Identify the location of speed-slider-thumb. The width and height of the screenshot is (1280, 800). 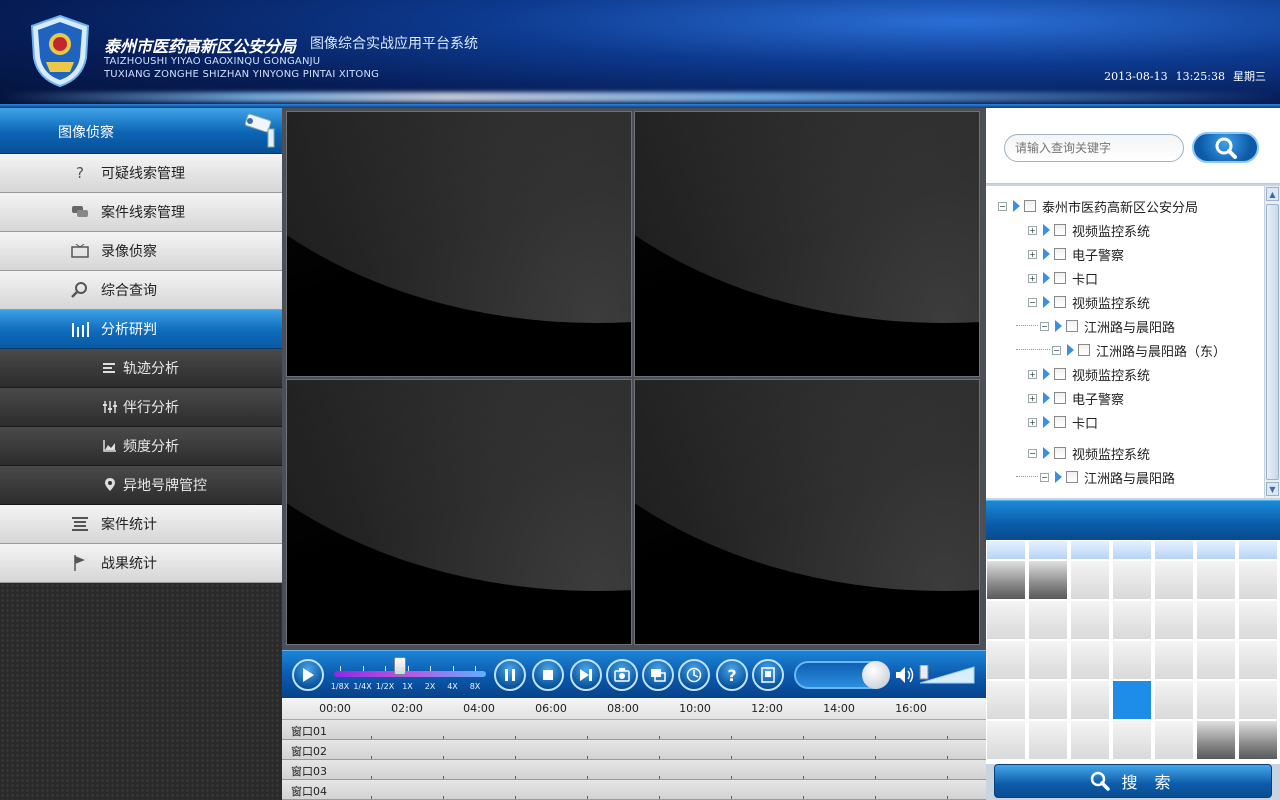
(400, 666).